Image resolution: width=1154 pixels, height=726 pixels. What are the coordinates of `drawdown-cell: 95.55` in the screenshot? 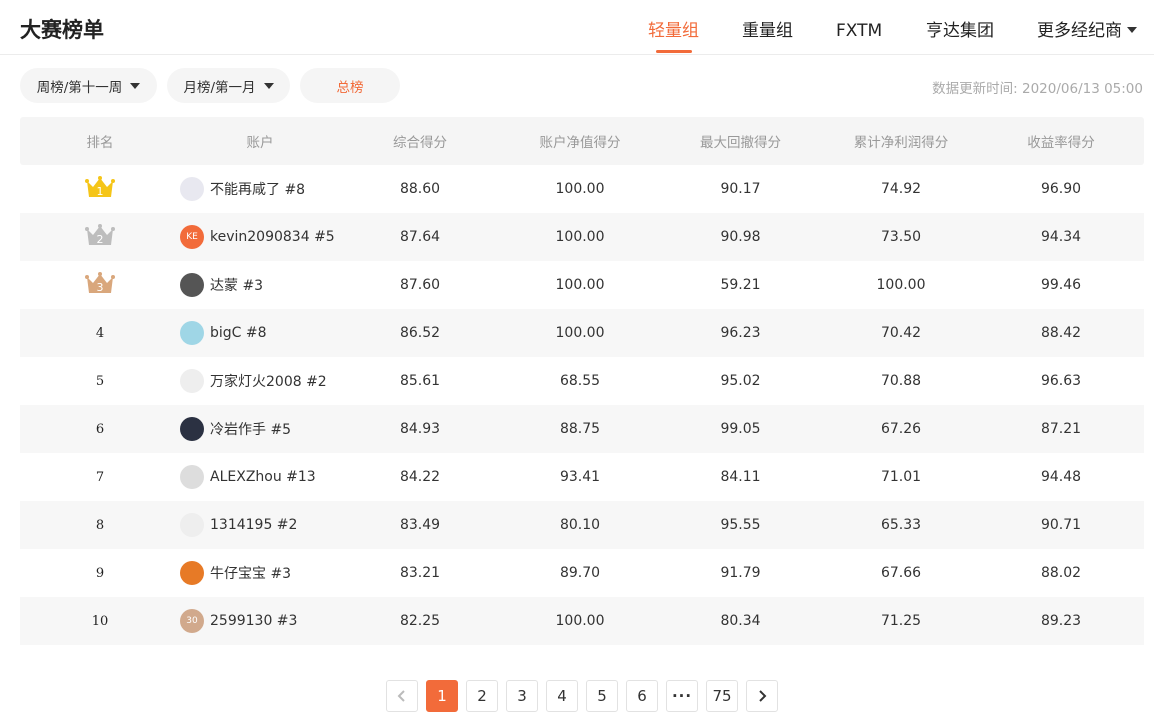 It's located at (740, 525).